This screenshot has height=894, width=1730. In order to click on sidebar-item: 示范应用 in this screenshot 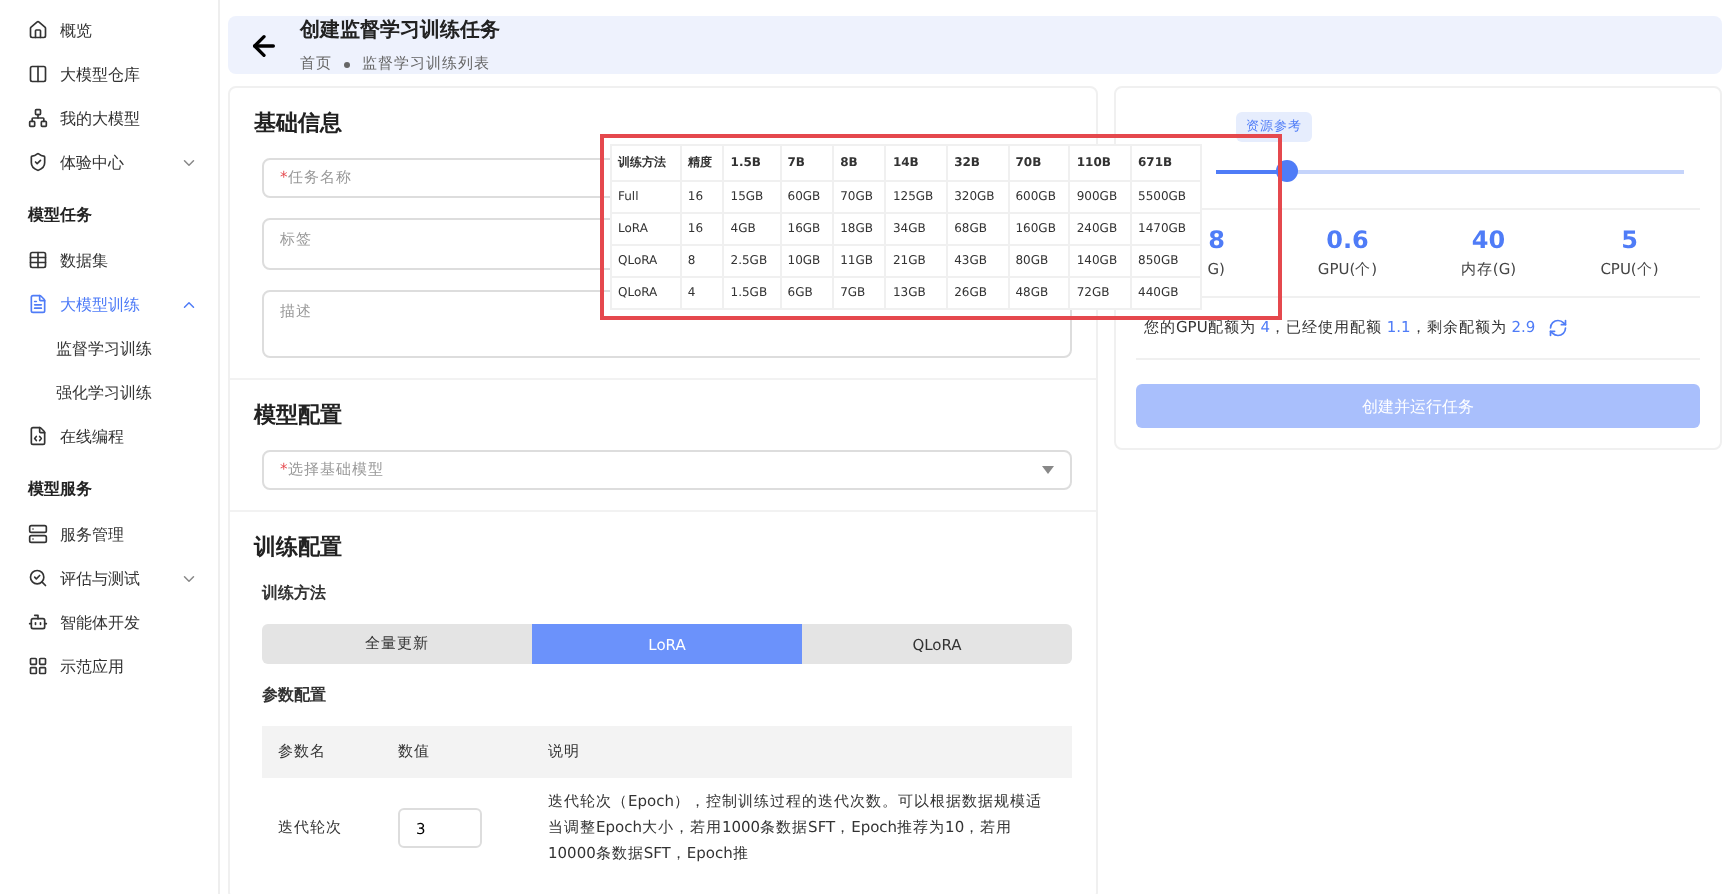, I will do `click(109, 666)`.